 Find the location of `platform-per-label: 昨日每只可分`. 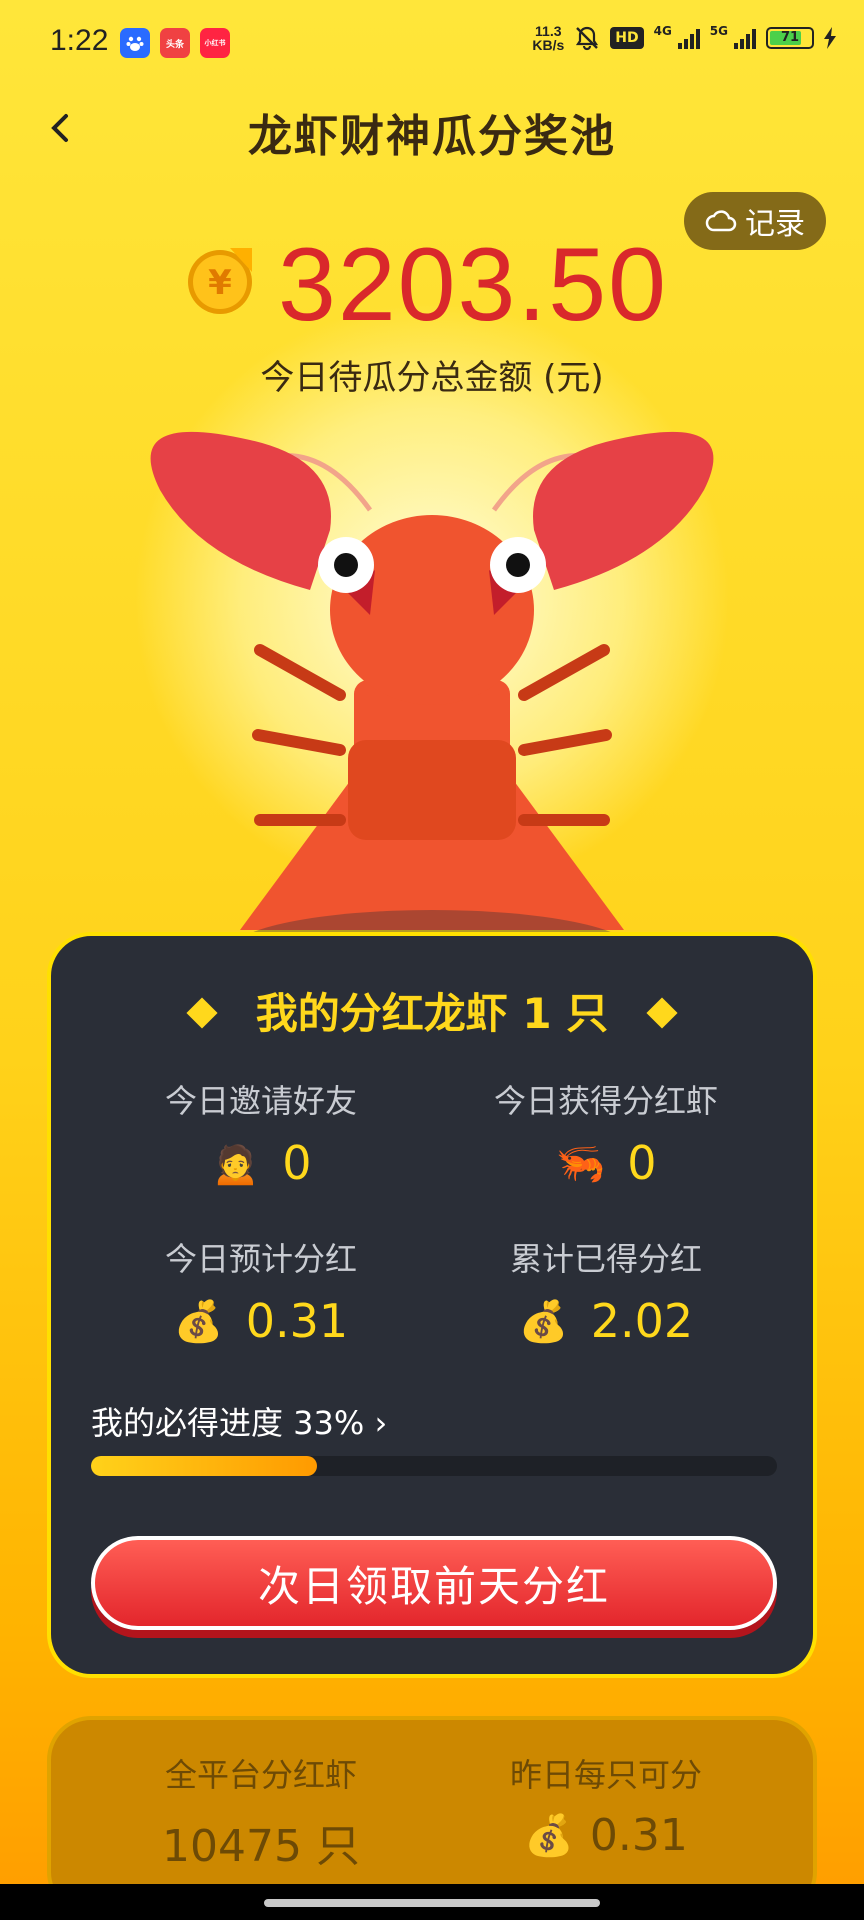

platform-per-label: 昨日每只可分 is located at coordinates (605, 1775).